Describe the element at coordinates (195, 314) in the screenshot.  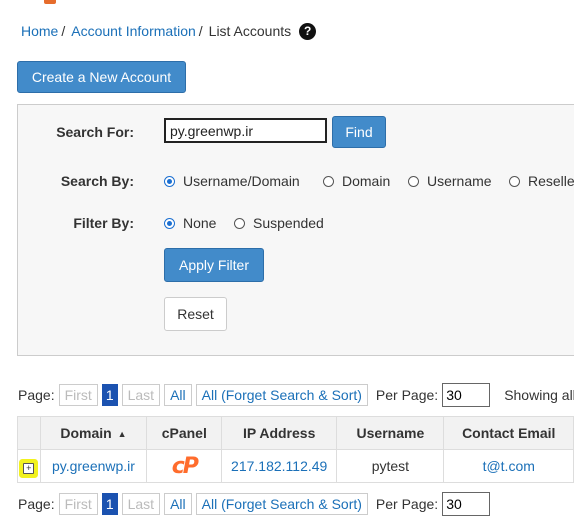
I see `reset-button: Reset` at that location.